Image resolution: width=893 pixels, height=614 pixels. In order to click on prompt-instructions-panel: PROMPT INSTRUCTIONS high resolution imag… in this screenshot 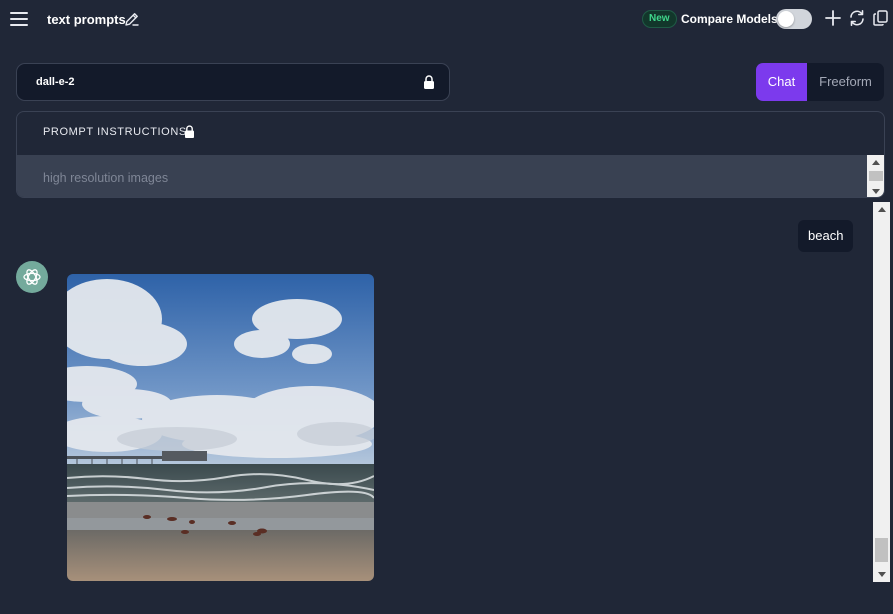, I will do `click(450, 154)`.